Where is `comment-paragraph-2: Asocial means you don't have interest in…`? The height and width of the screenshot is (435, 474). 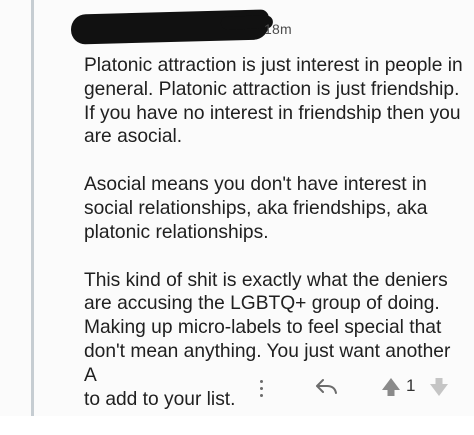
comment-paragraph-2: Asocial means you don't have interest in… is located at coordinates (256, 208).